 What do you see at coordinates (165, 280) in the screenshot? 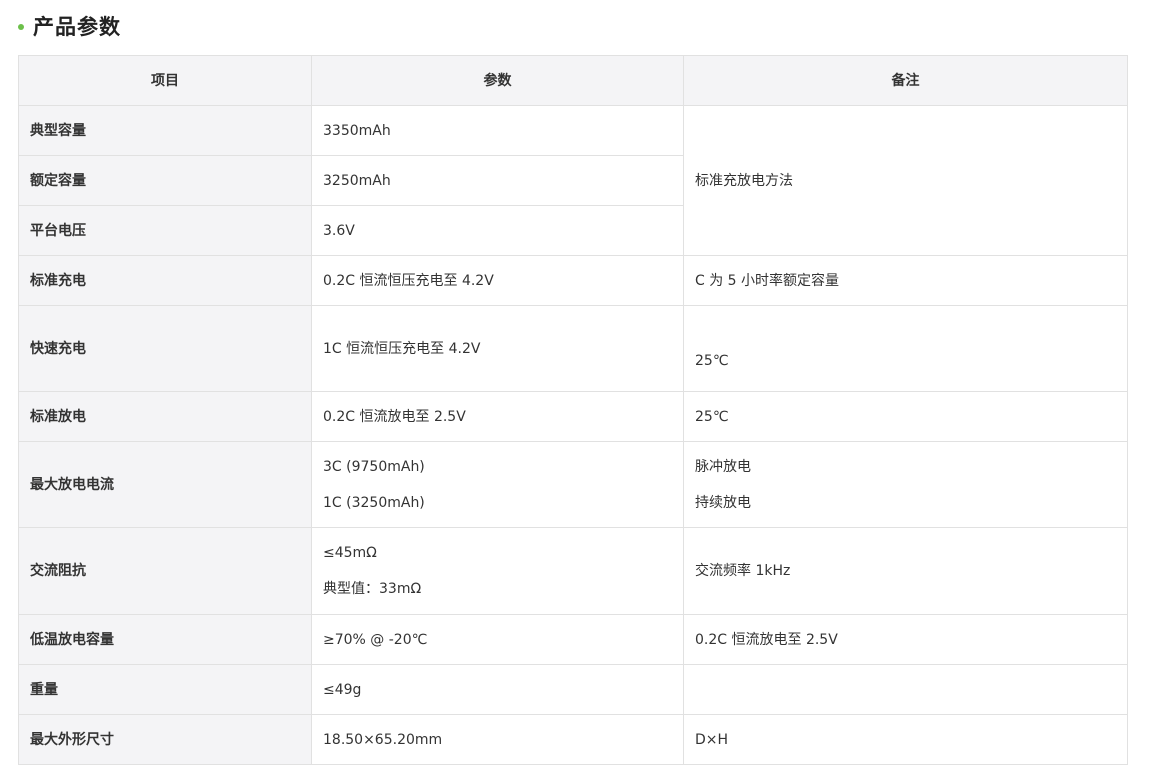
I see `row-label: 标准充电` at bounding box center [165, 280].